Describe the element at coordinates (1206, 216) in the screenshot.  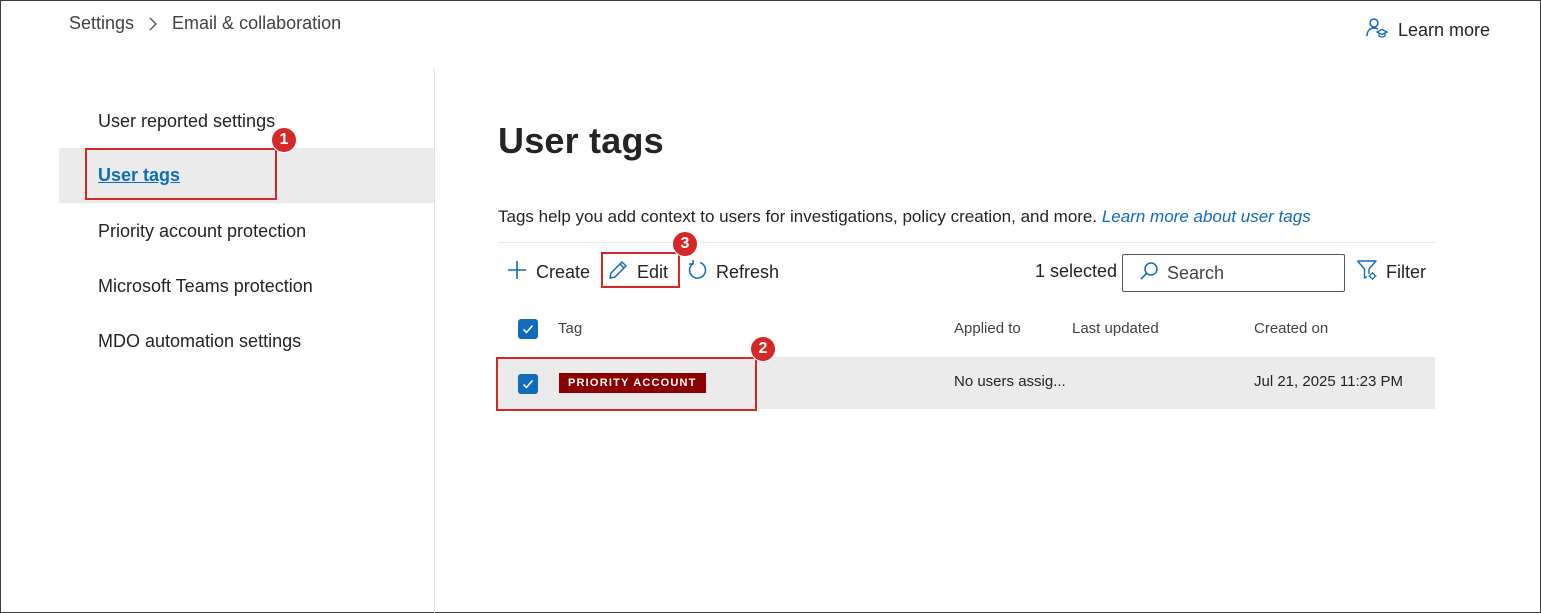
I see `learn-more-user-tags-link: Learn more about user tags` at that location.